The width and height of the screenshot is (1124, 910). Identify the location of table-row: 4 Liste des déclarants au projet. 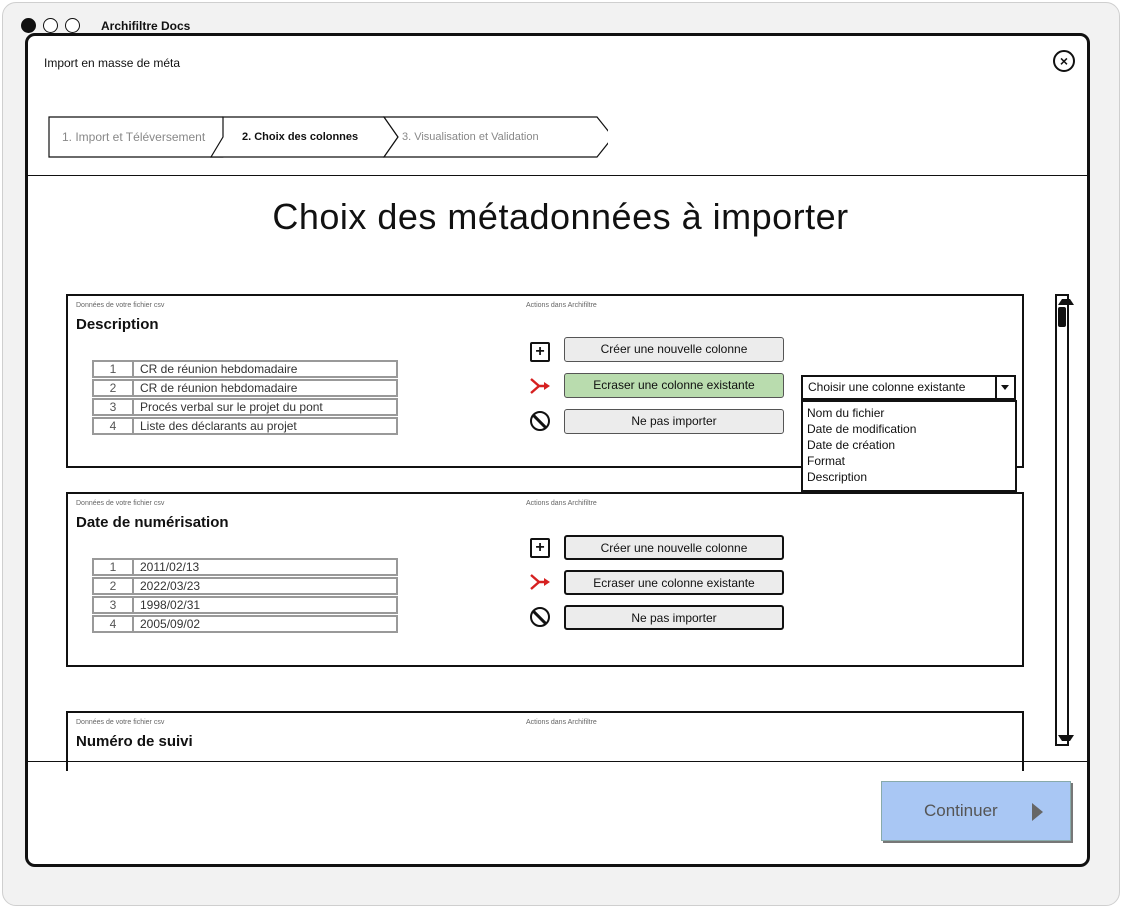
(245, 426).